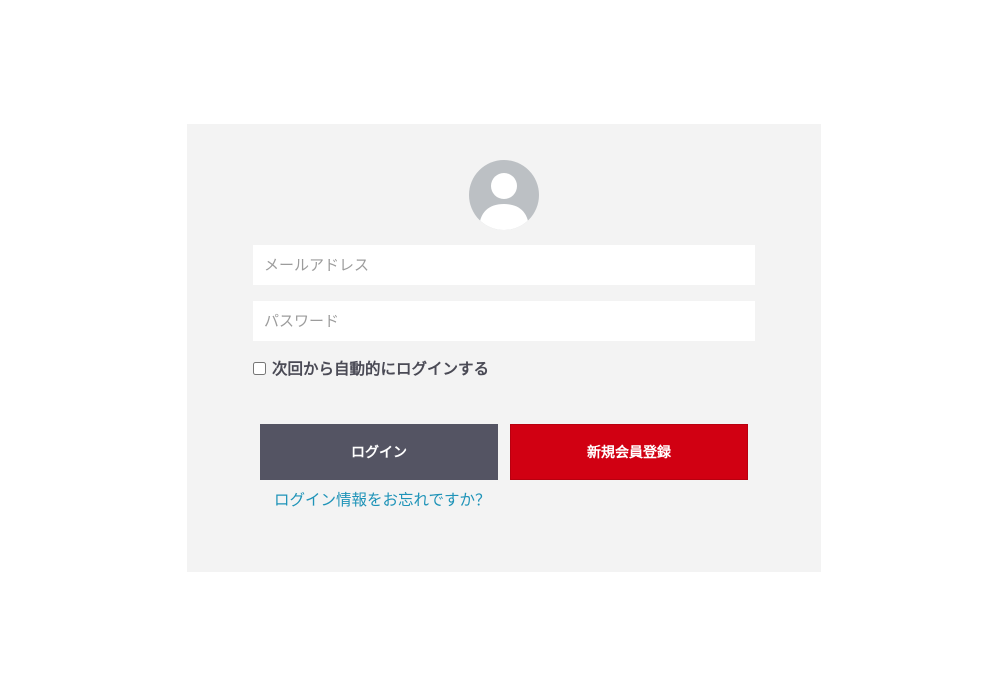  What do you see at coordinates (382, 499) in the screenshot?
I see `forgot-login-link: ログイン情報をお忘れですか？` at bounding box center [382, 499].